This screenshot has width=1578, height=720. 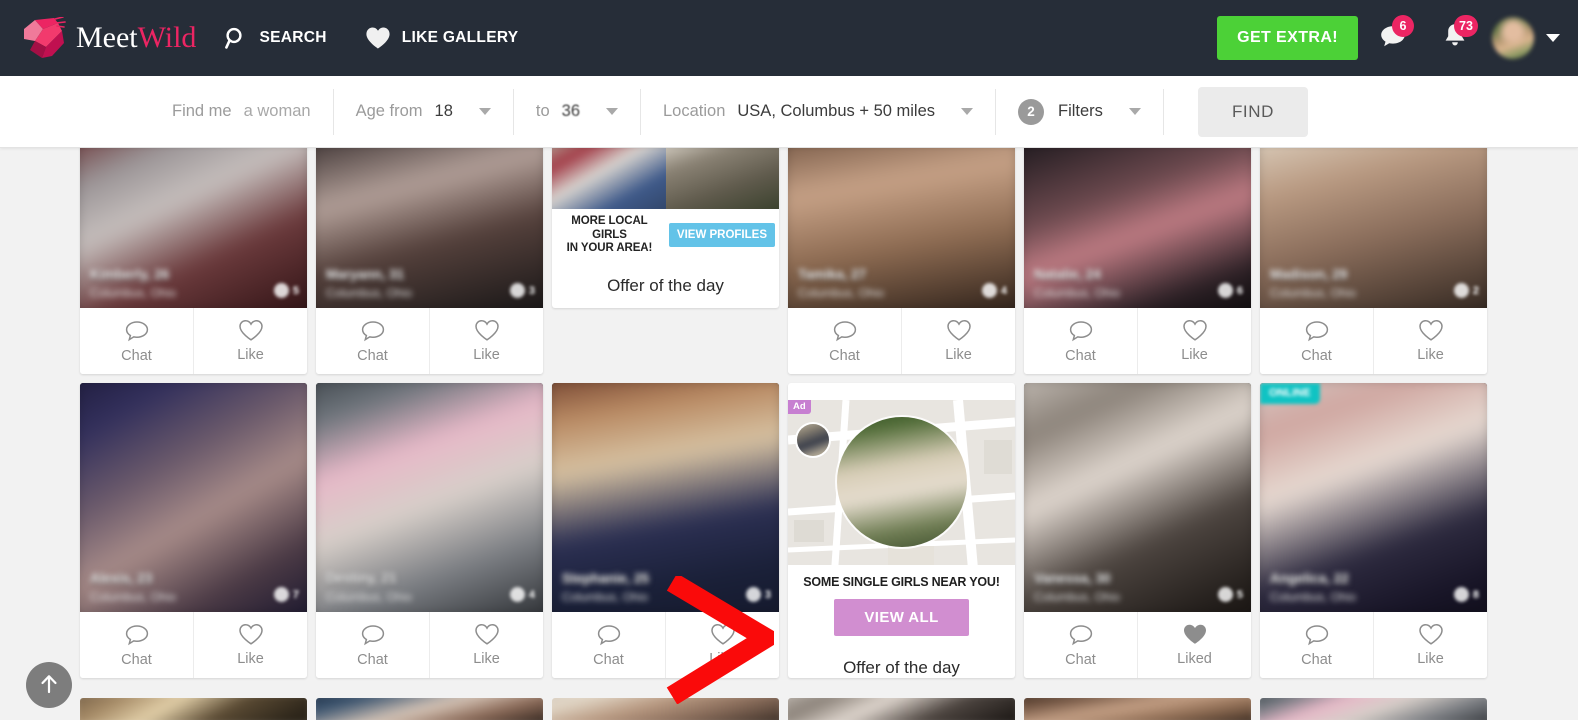 What do you see at coordinates (442, 38) in the screenshot?
I see `nav-item-like-gallery: LIKE GALLERY` at bounding box center [442, 38].